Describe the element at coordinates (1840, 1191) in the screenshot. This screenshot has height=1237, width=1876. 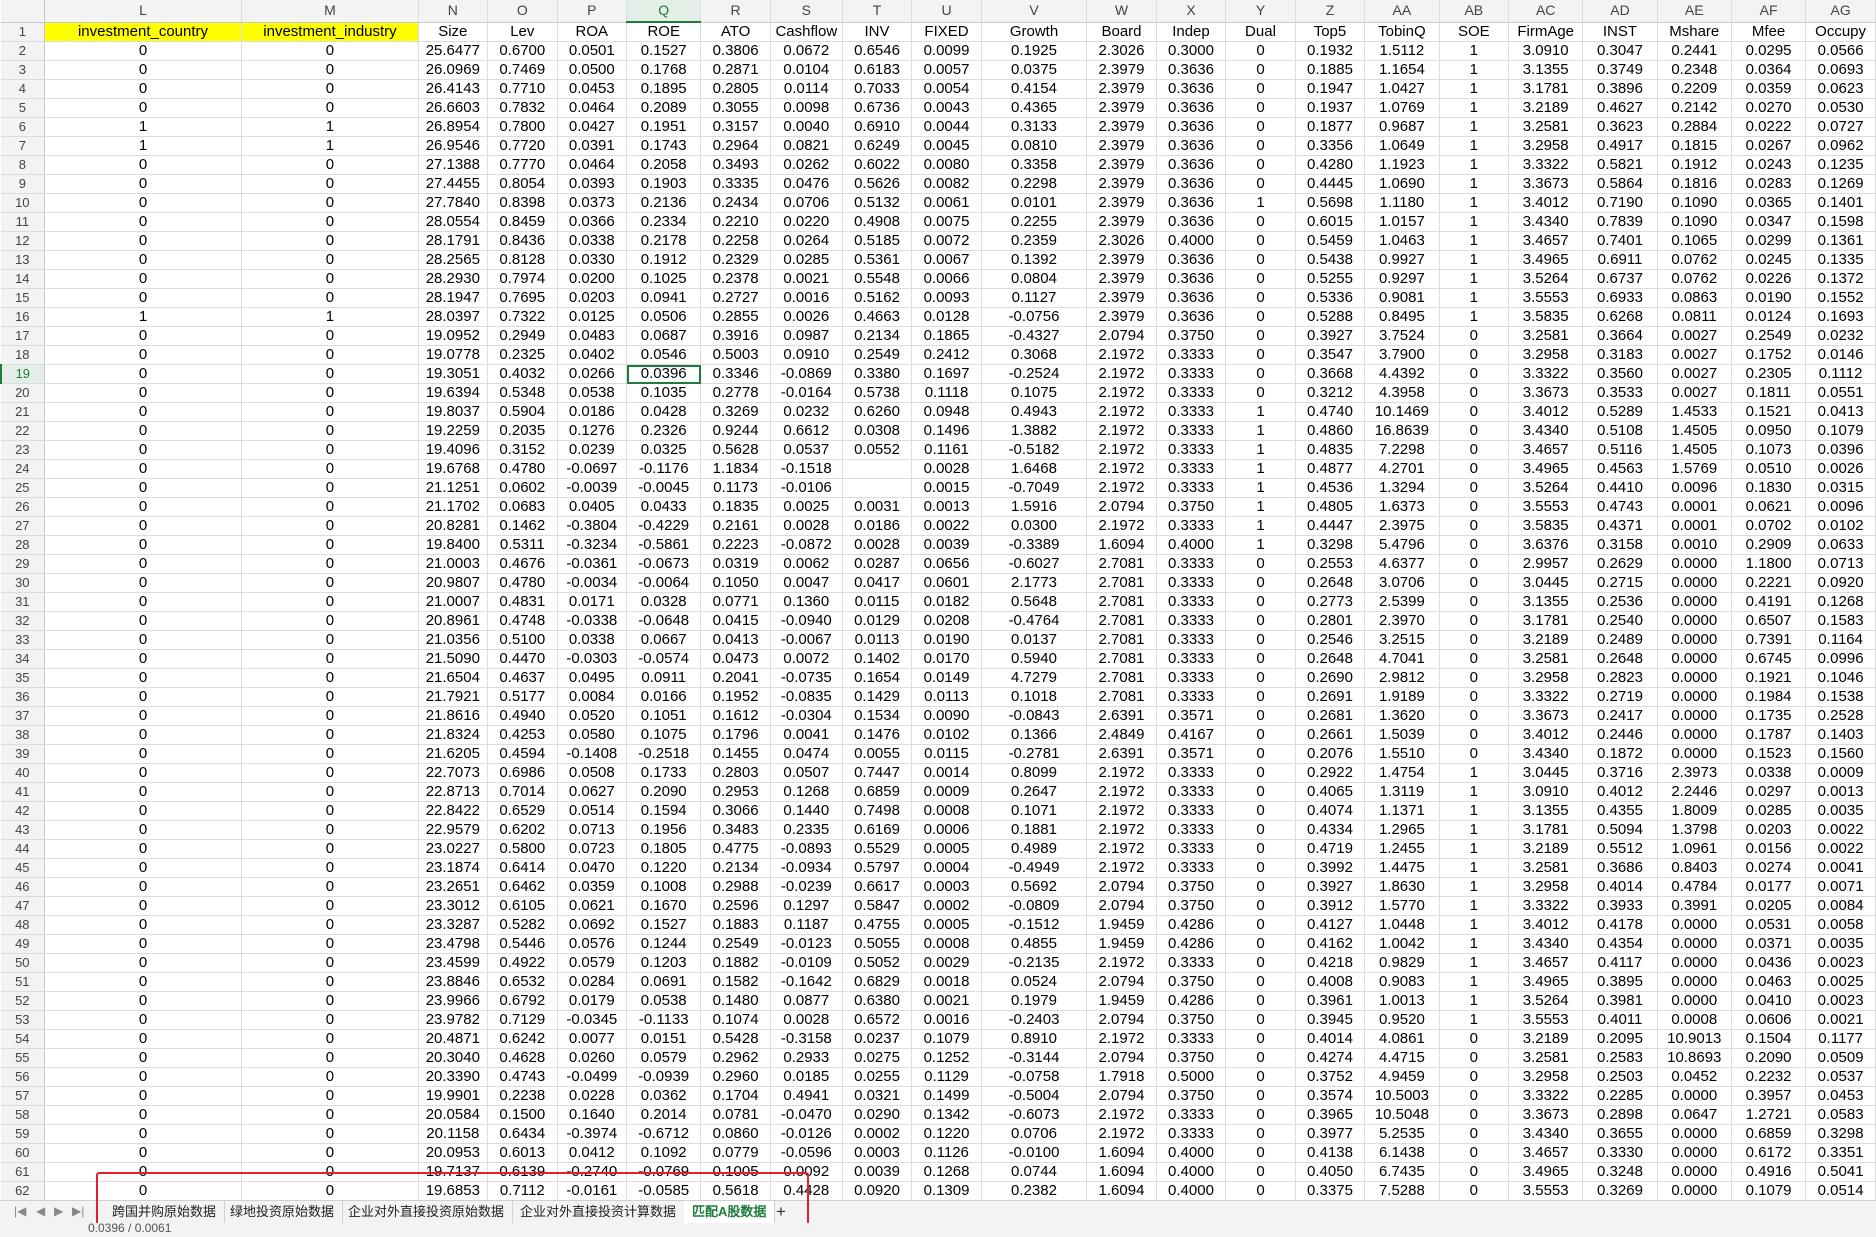
I see `data-cell: 0.0514` at that location.